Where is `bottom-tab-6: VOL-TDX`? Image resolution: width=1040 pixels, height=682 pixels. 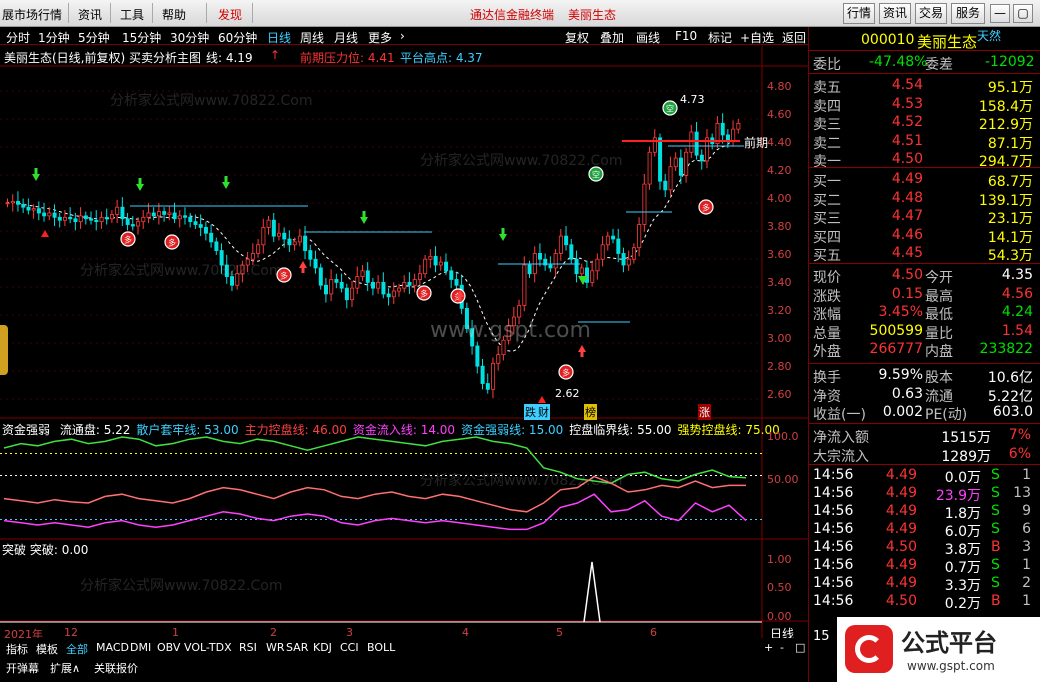
bottom-tab-6: VOL-TDX is located at coordinates (208, 647).